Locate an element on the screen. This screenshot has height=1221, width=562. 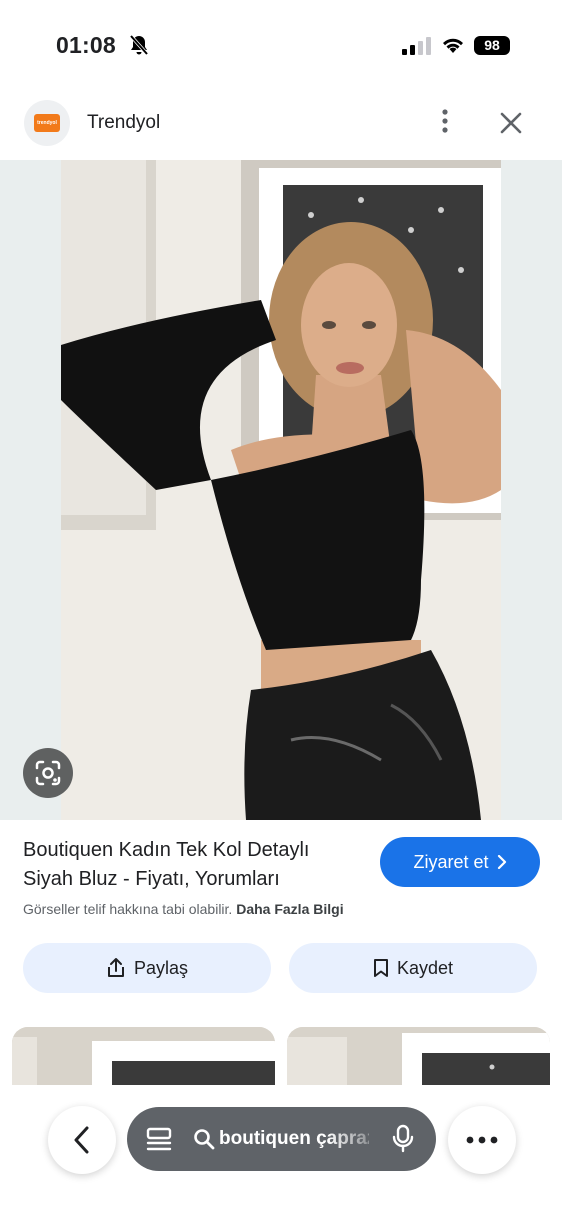
chevron-right-icon is located at coordinates (501, 862).